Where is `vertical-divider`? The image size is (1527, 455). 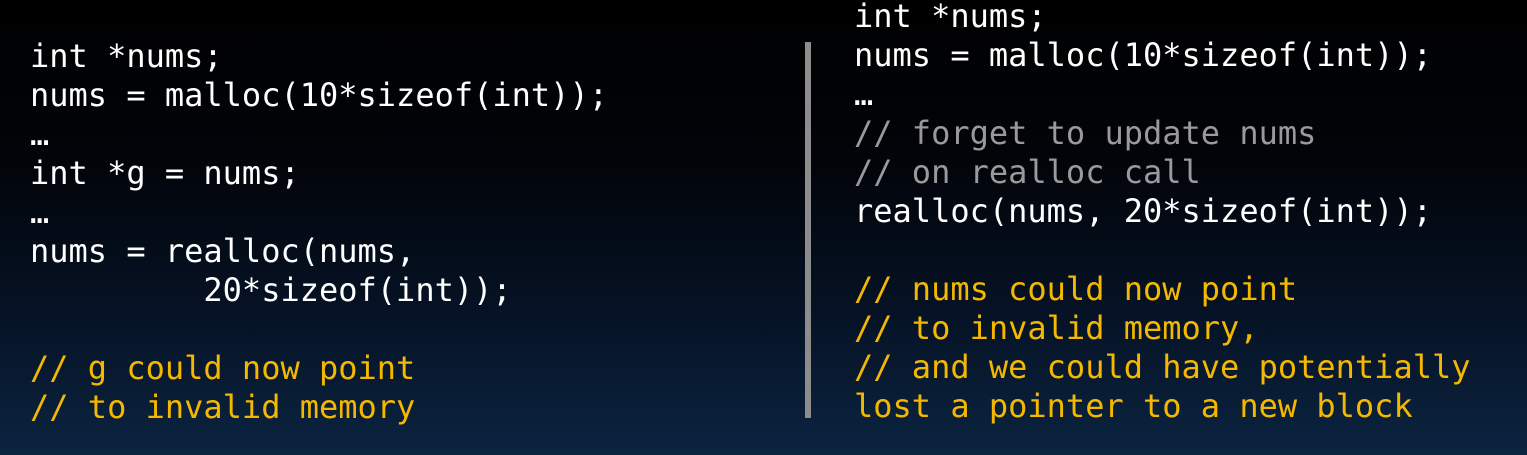 vertical-divider is located at coordinates (808, 230).